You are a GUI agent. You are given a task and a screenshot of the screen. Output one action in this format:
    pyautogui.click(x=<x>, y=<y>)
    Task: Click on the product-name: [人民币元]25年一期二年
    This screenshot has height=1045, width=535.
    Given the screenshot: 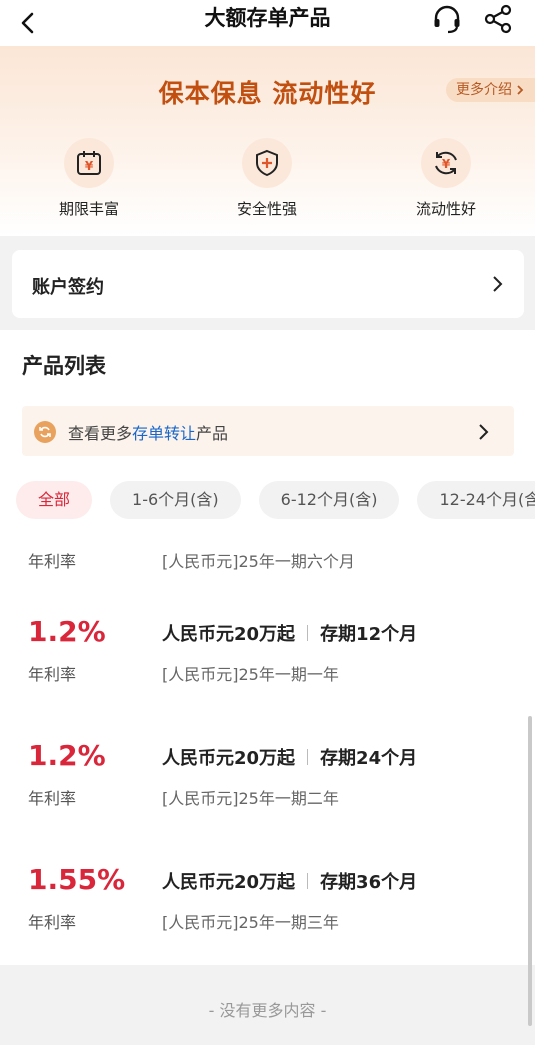 What is the action you would take?
    pyautogui.click(x=250, y=798)
    